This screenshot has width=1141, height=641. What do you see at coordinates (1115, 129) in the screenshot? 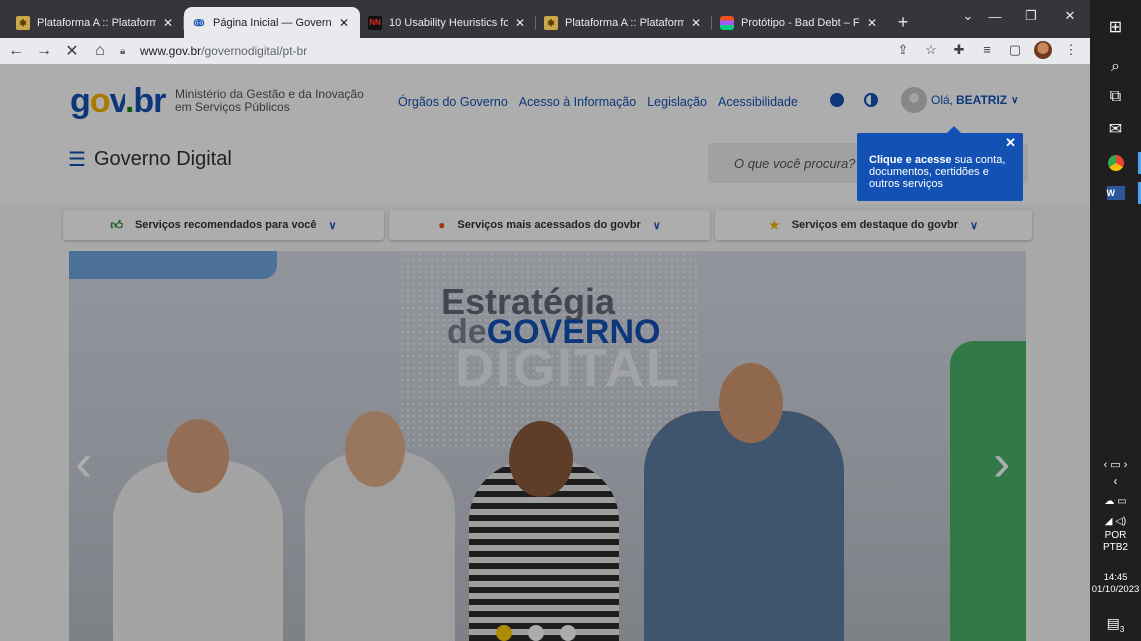
I see `mail-icon: ✉` at bounding box center [1115, 129].